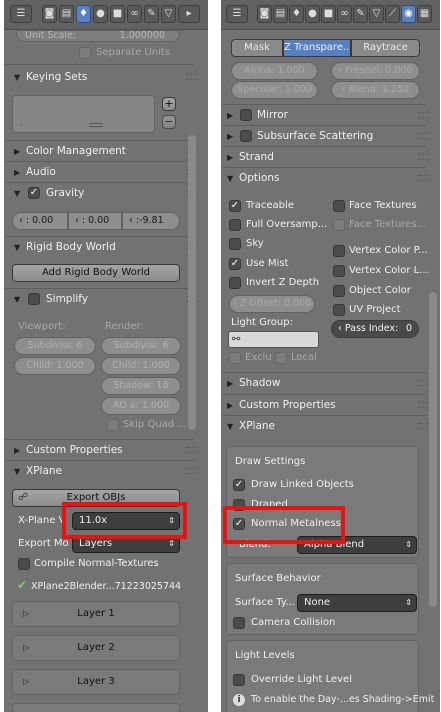 This screenshot has width=441, height=712. What do you see at coordinates (85, 53) in the screenshot?
I see `separate-units-checkbox` at bounding box center [85, 53].